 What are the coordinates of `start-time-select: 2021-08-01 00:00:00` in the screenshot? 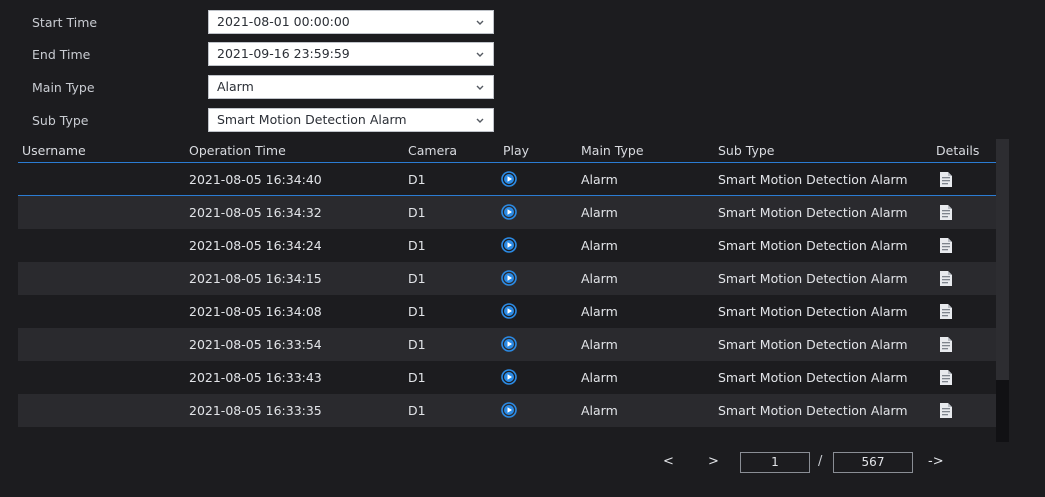 It's located at (351, 22).